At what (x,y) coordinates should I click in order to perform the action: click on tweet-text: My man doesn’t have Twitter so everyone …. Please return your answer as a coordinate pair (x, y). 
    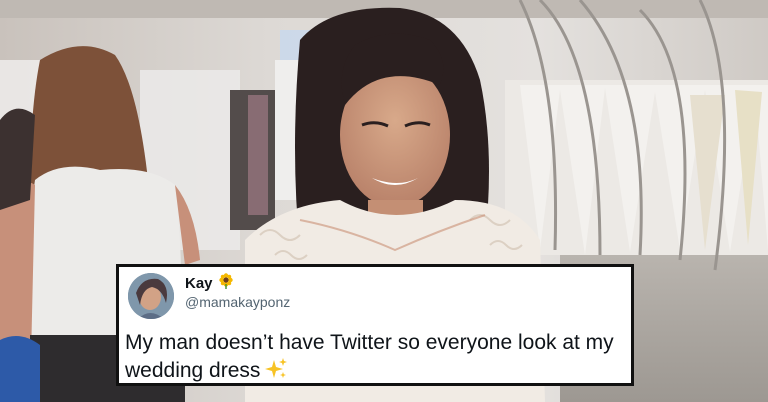
    Looking at the image, I should click on (369, 356).